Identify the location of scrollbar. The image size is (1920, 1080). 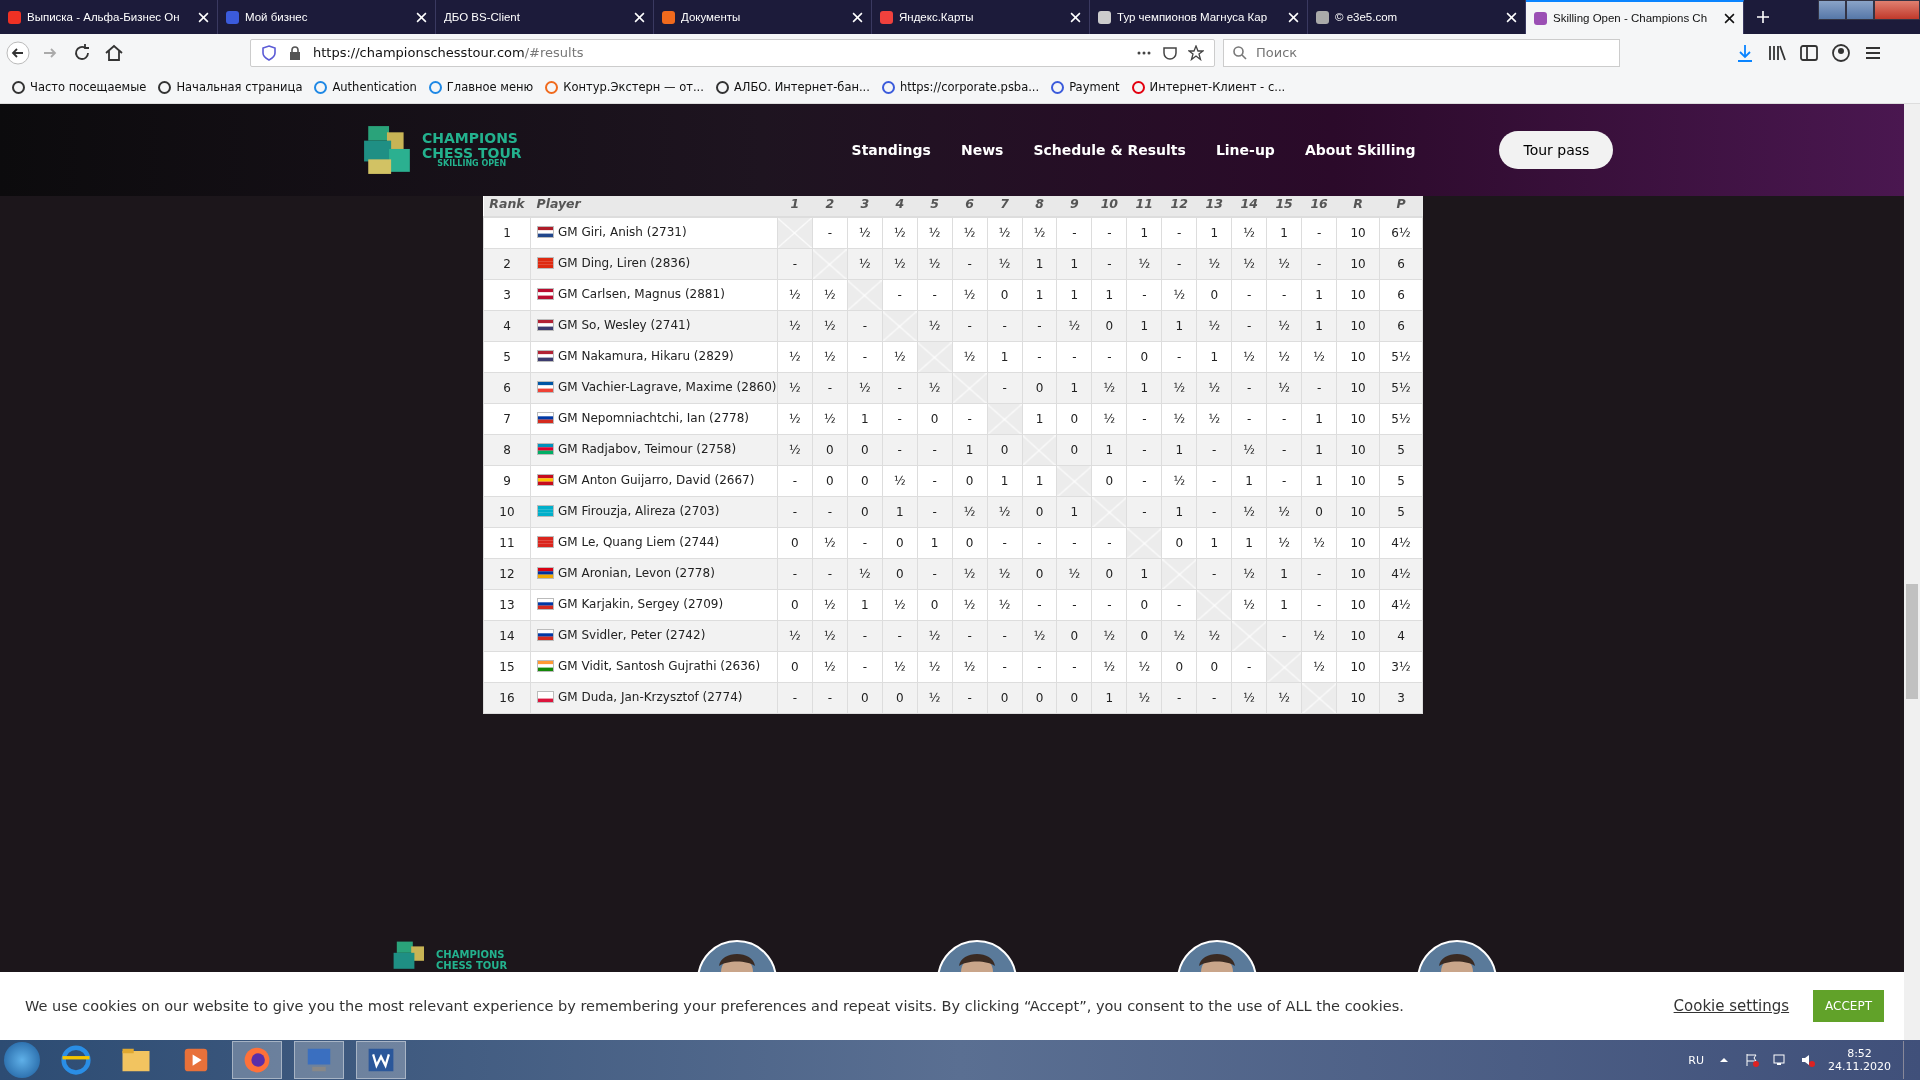
(1912, 572).